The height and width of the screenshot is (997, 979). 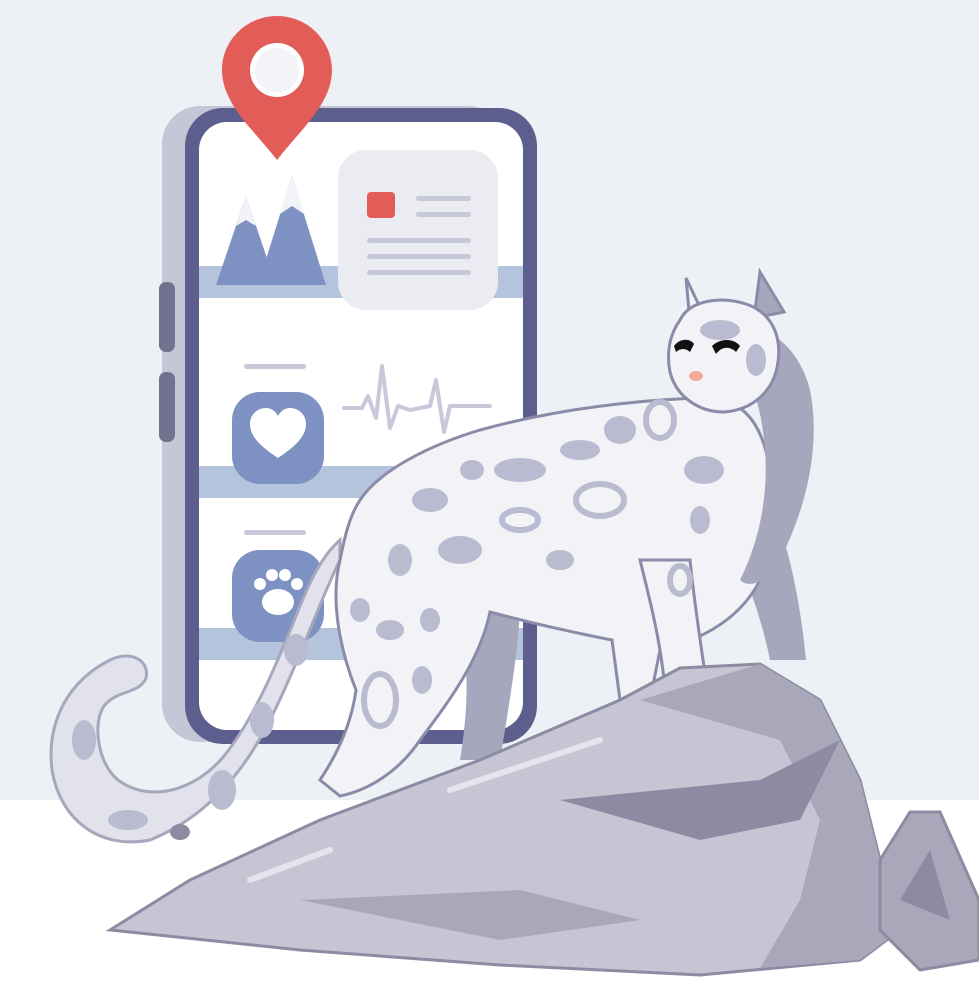 I want to click on phone-side-button-top, so click(x=167, y=317).